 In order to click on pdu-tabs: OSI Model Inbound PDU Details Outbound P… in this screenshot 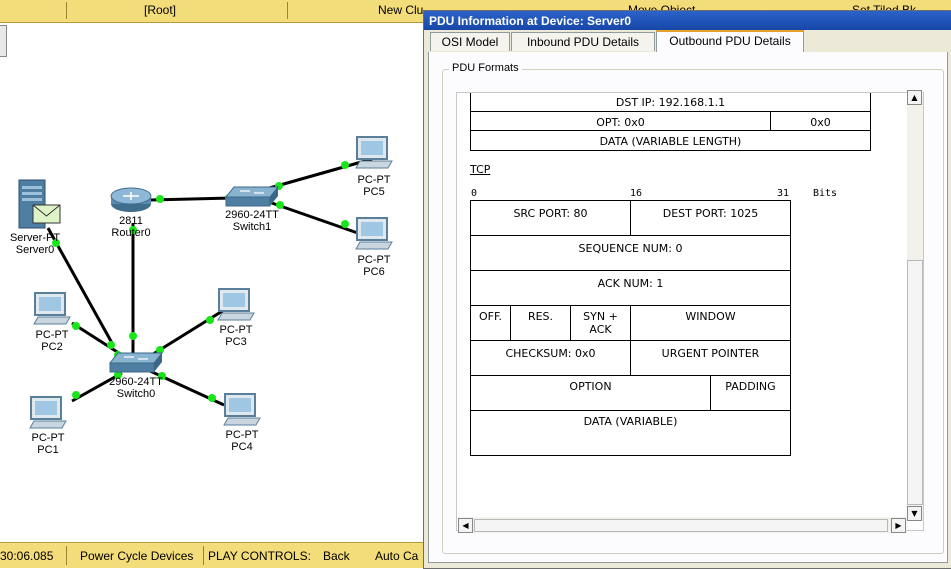, I will do `click(688, 41)`.